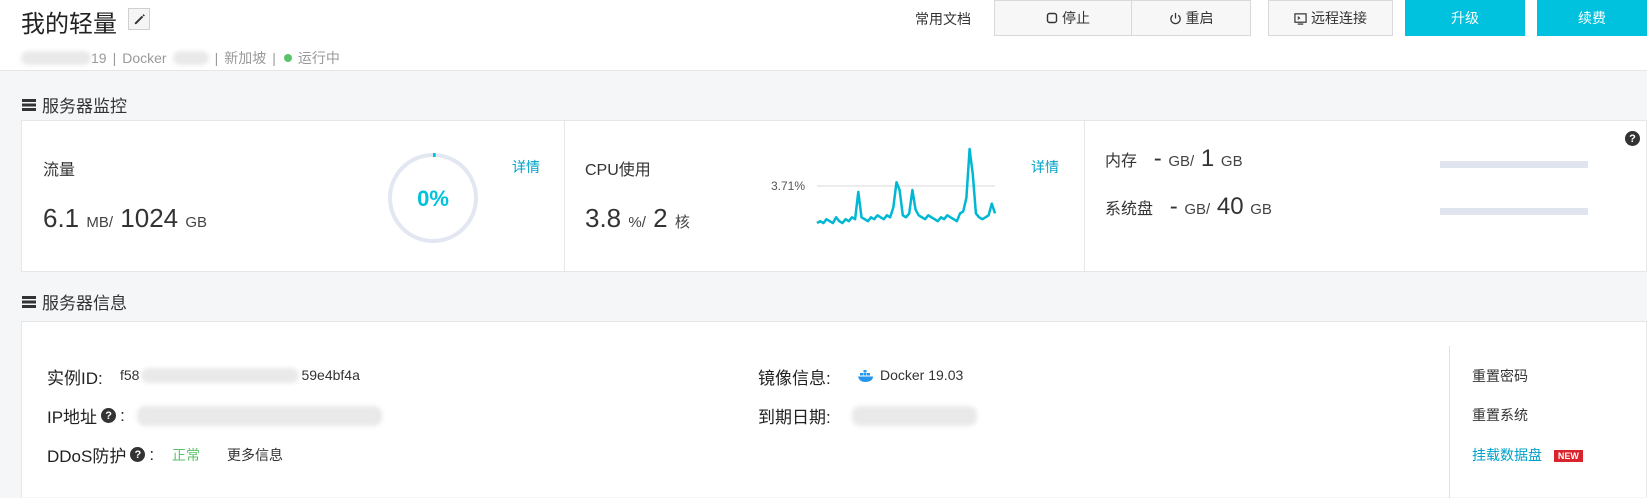 The width and height of the screenshot is (1647, 498). Describe the element at coordinates (788, 186) in the screenshot. I see `peak-label: 3.71%` at that location.